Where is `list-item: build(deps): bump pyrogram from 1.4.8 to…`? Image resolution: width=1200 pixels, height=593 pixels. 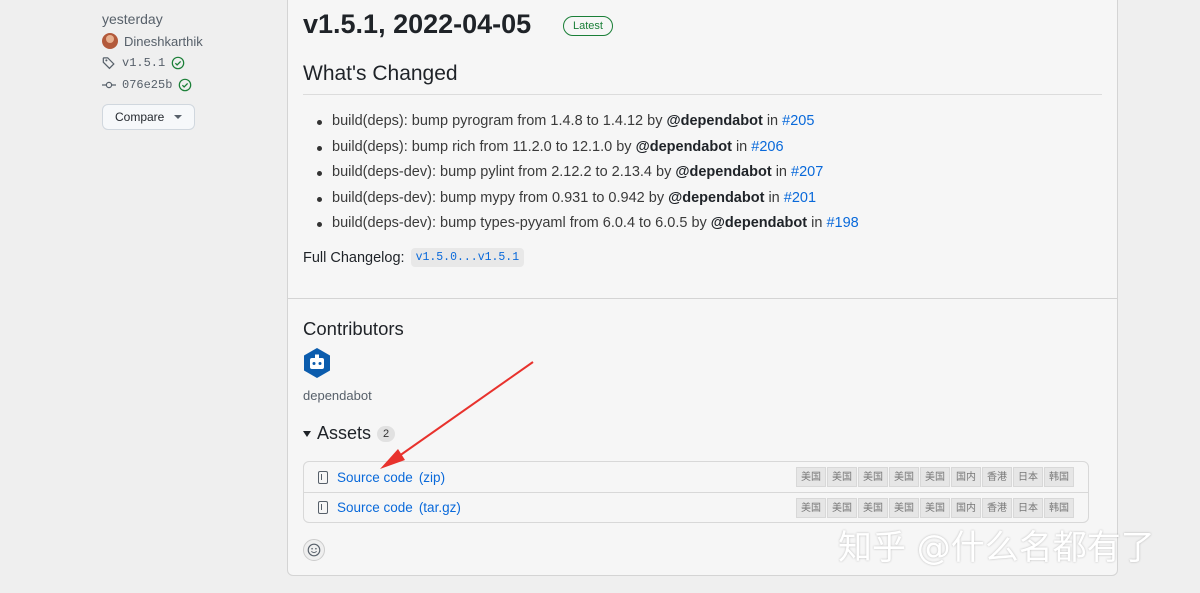 list-item: build(deps): bump pyrogram from 1.4.8 to… is located at coordinates (588, 122).